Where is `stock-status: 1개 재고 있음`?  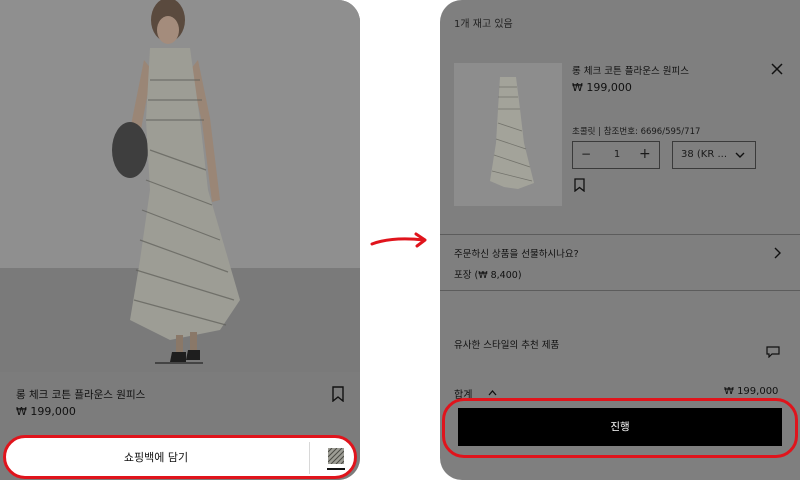 stock-status: 1개 재고 있음 is located at coordinates (483, 24).